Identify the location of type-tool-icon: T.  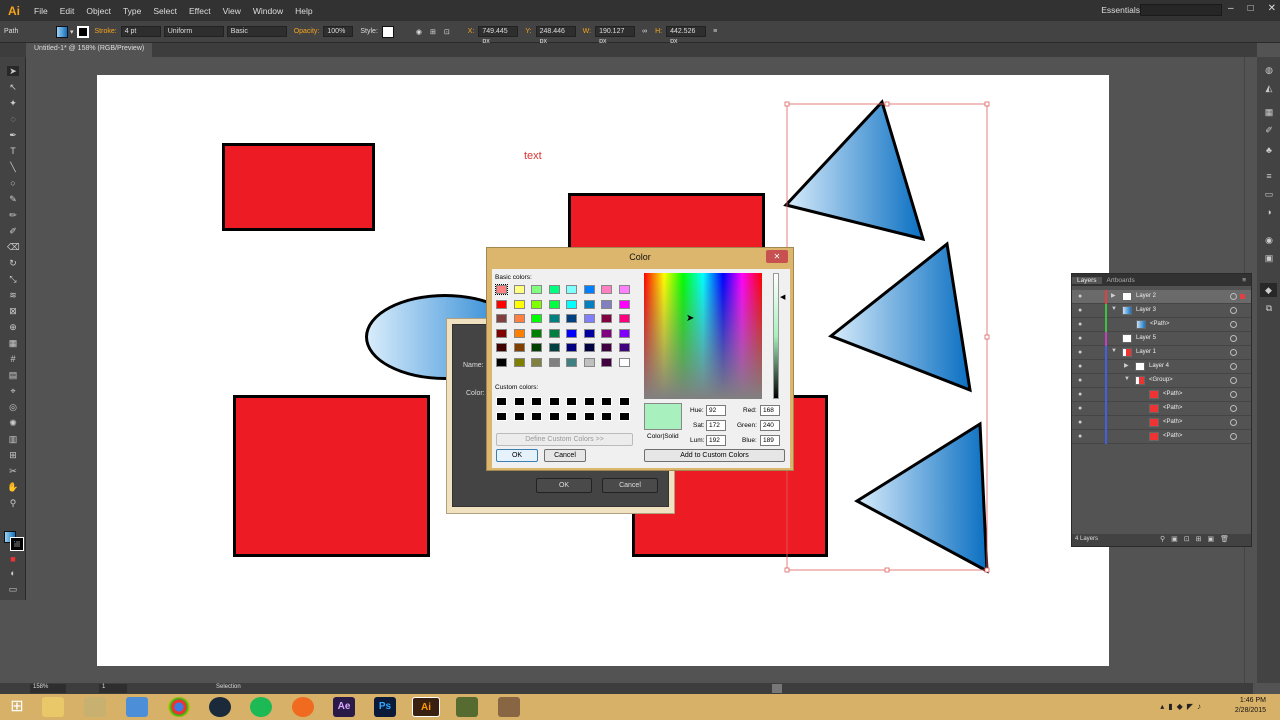
(13, 151).